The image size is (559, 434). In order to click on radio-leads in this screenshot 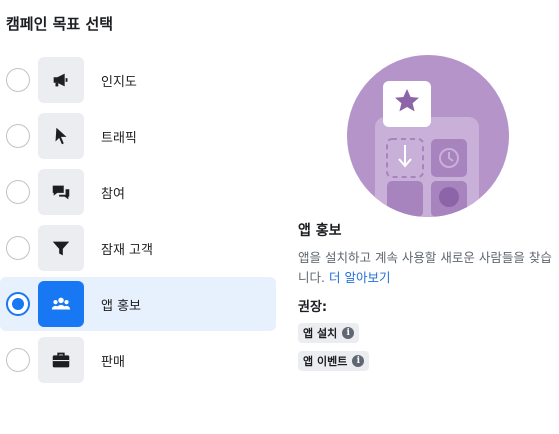, I will do `click(18, 248)`.